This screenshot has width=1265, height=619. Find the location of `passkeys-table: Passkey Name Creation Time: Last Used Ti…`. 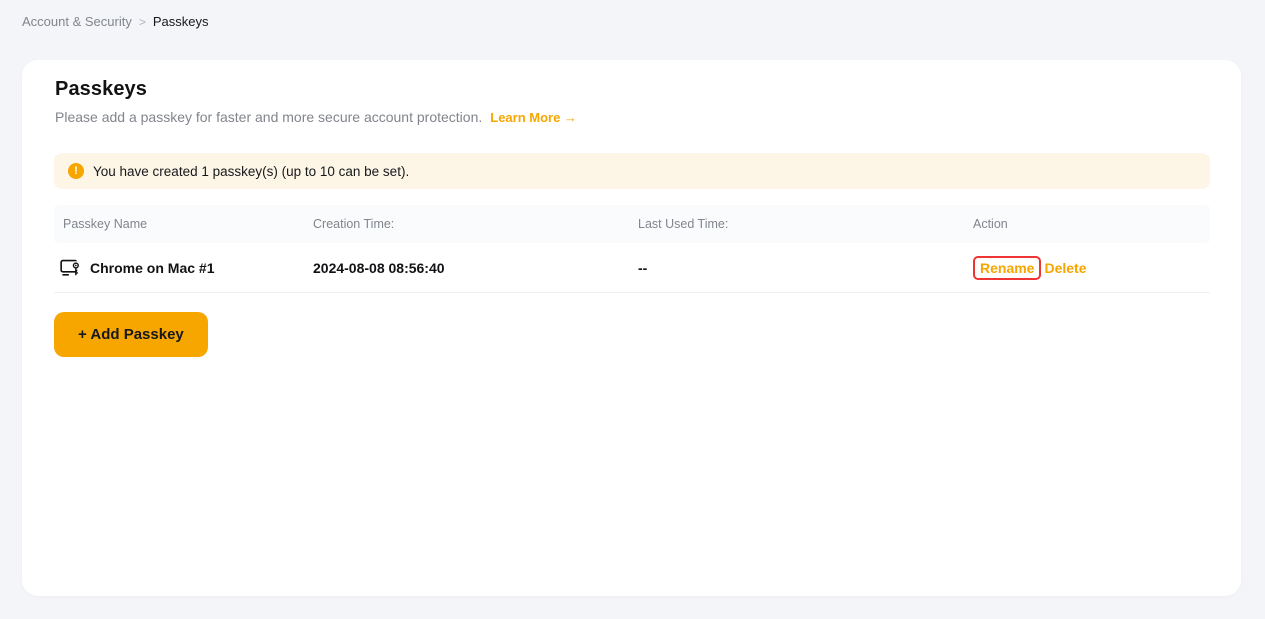

passkeys-table: Passkey Name Creation Time: Last Used Ti… is located at coordinates (632, 249).